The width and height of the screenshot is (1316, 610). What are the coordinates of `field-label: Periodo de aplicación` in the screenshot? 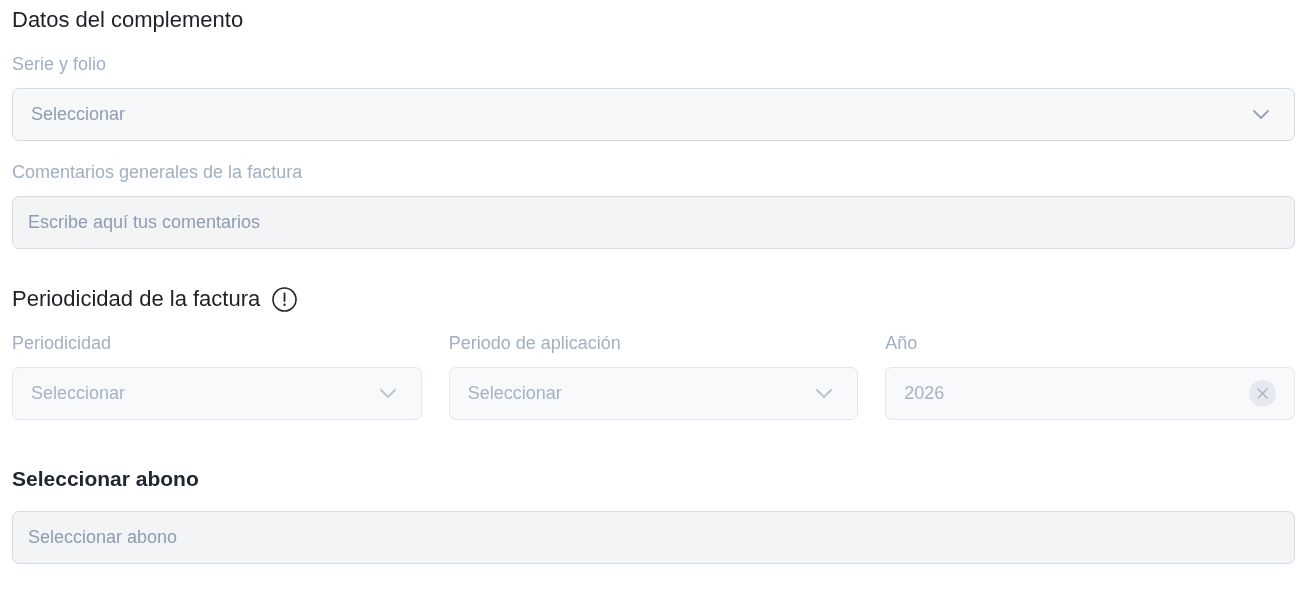 It's located at (535, 343).